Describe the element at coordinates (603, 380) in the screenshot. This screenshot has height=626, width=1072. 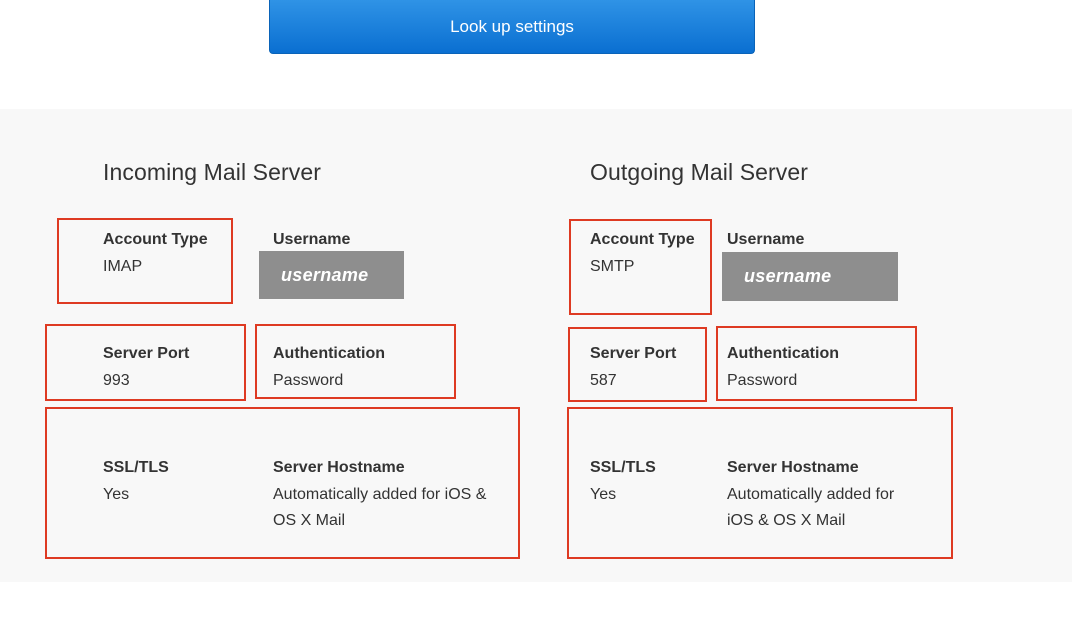
I see `outgoing-server-port-value: 587` at that location.